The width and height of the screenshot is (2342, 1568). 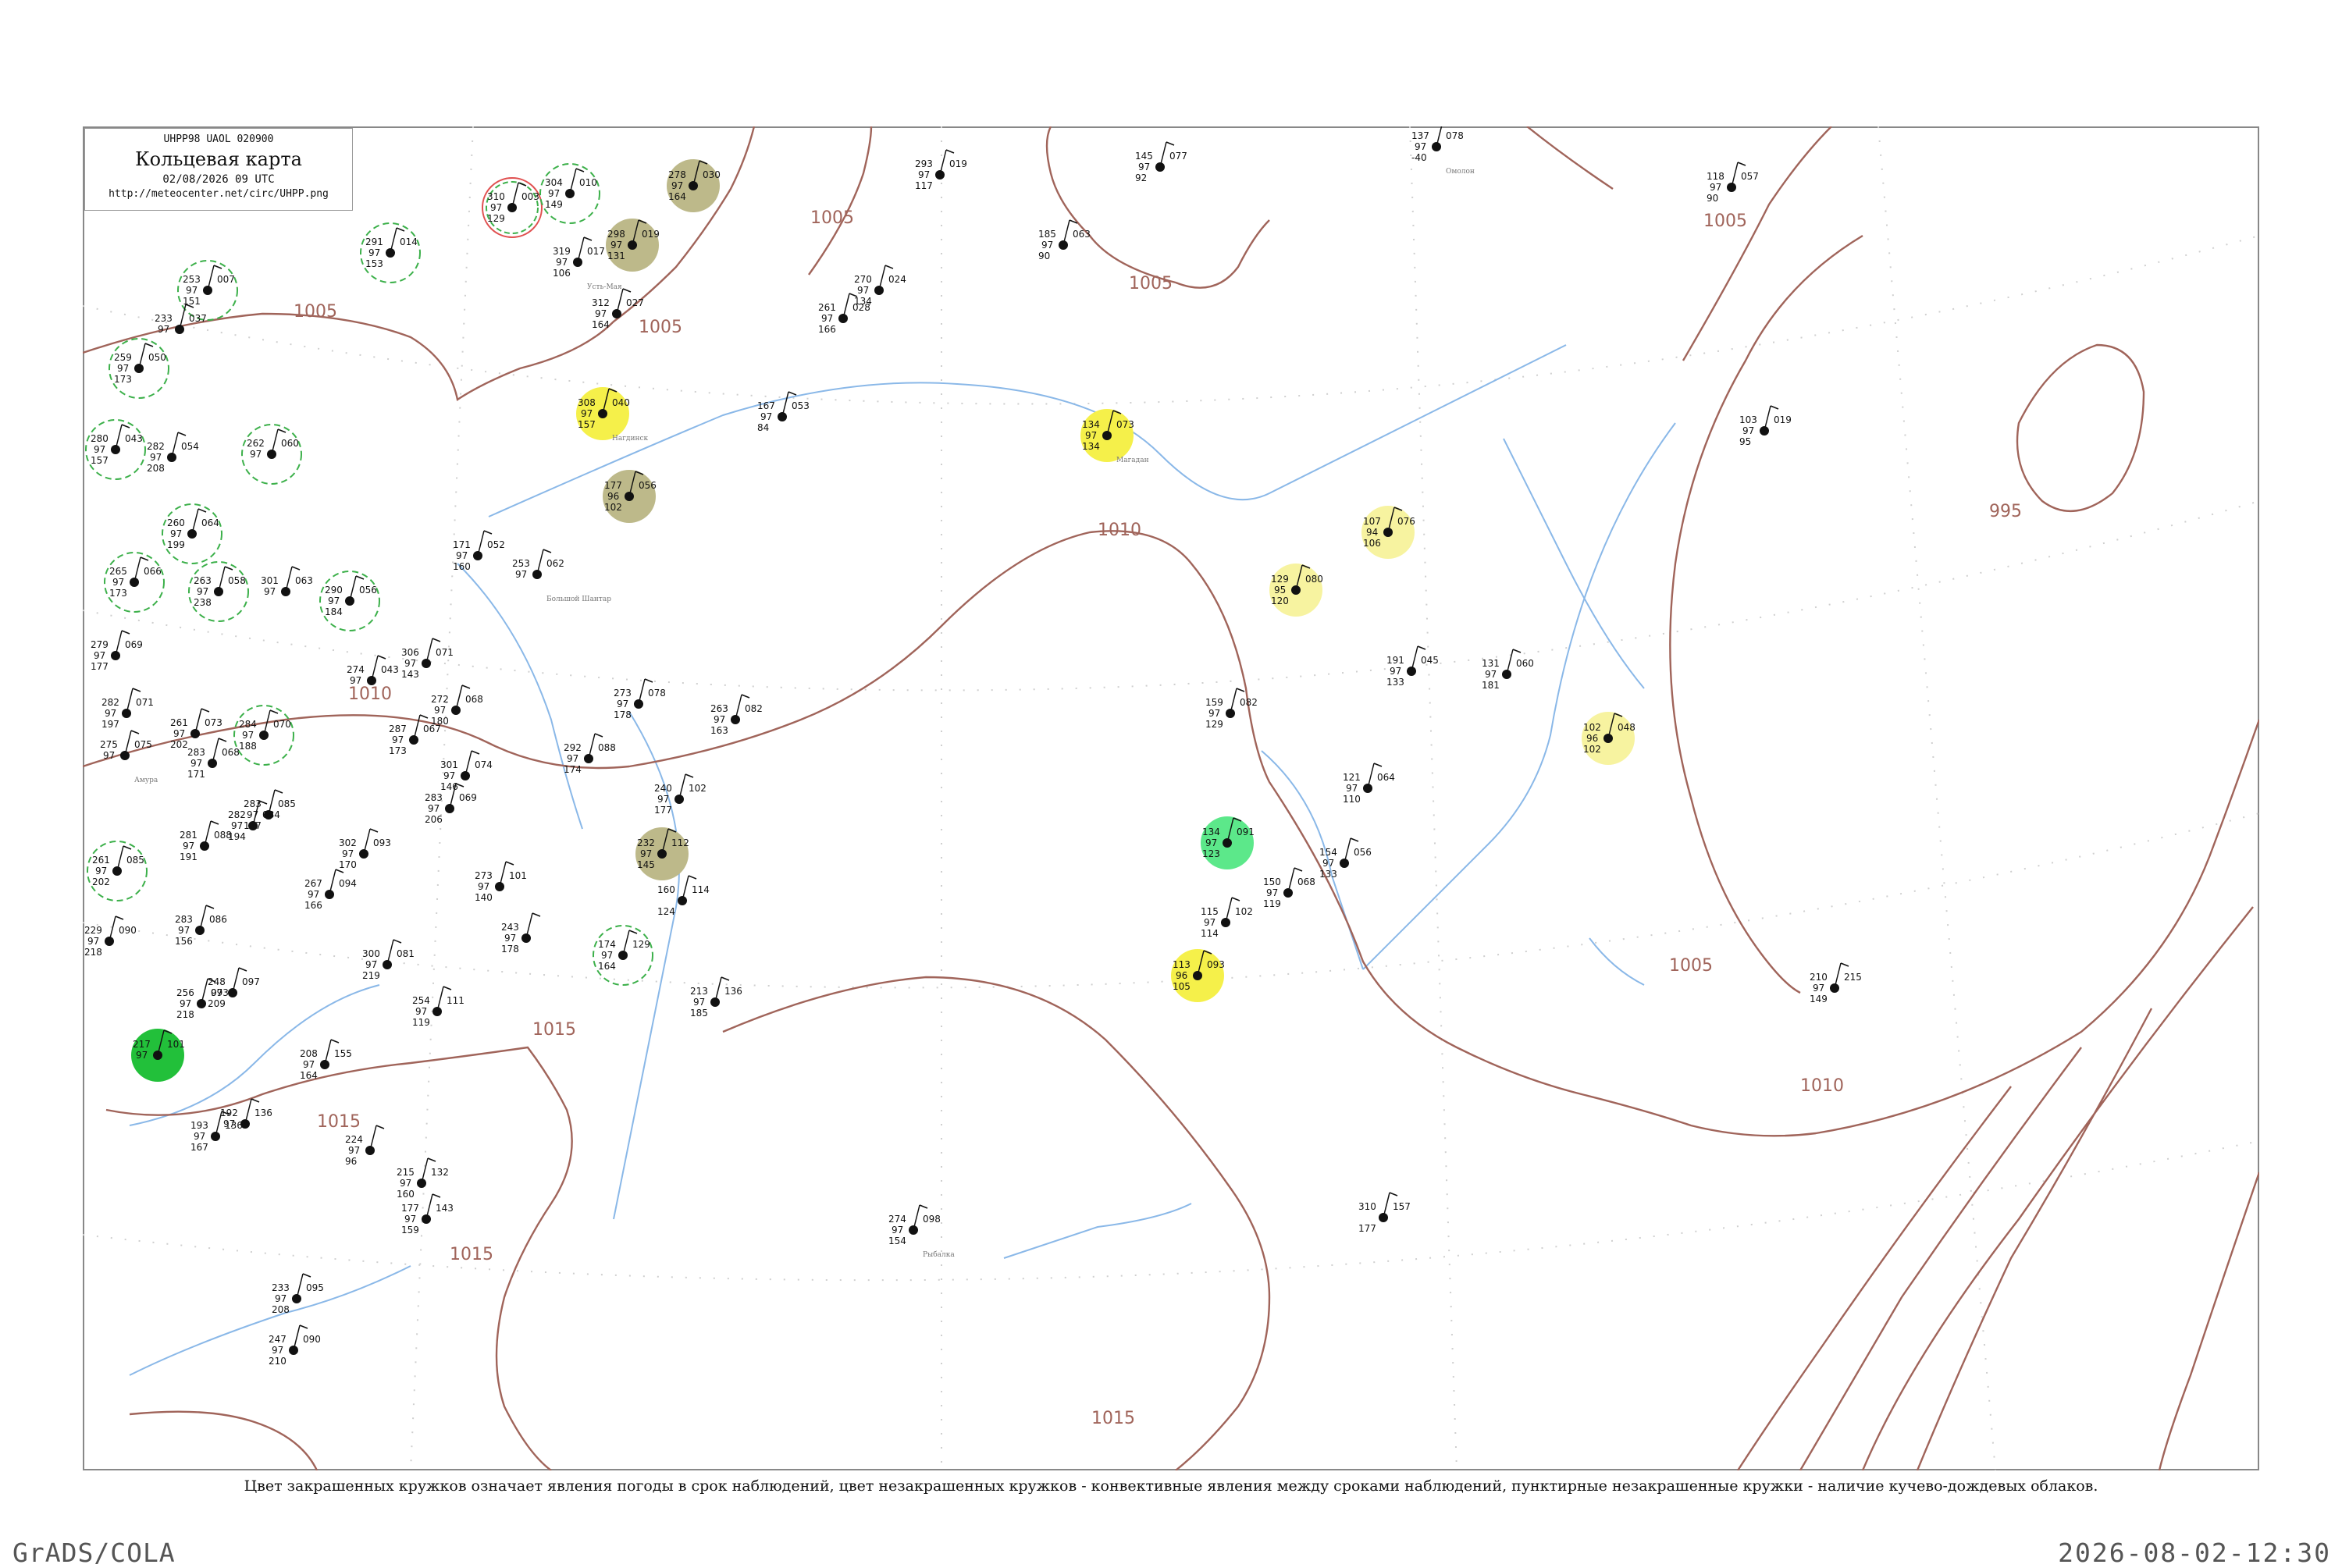 What do you see at coordinates (406, 953) in the screenshot?
I see `station-tendency: 081` at bounding box center [406, 953].